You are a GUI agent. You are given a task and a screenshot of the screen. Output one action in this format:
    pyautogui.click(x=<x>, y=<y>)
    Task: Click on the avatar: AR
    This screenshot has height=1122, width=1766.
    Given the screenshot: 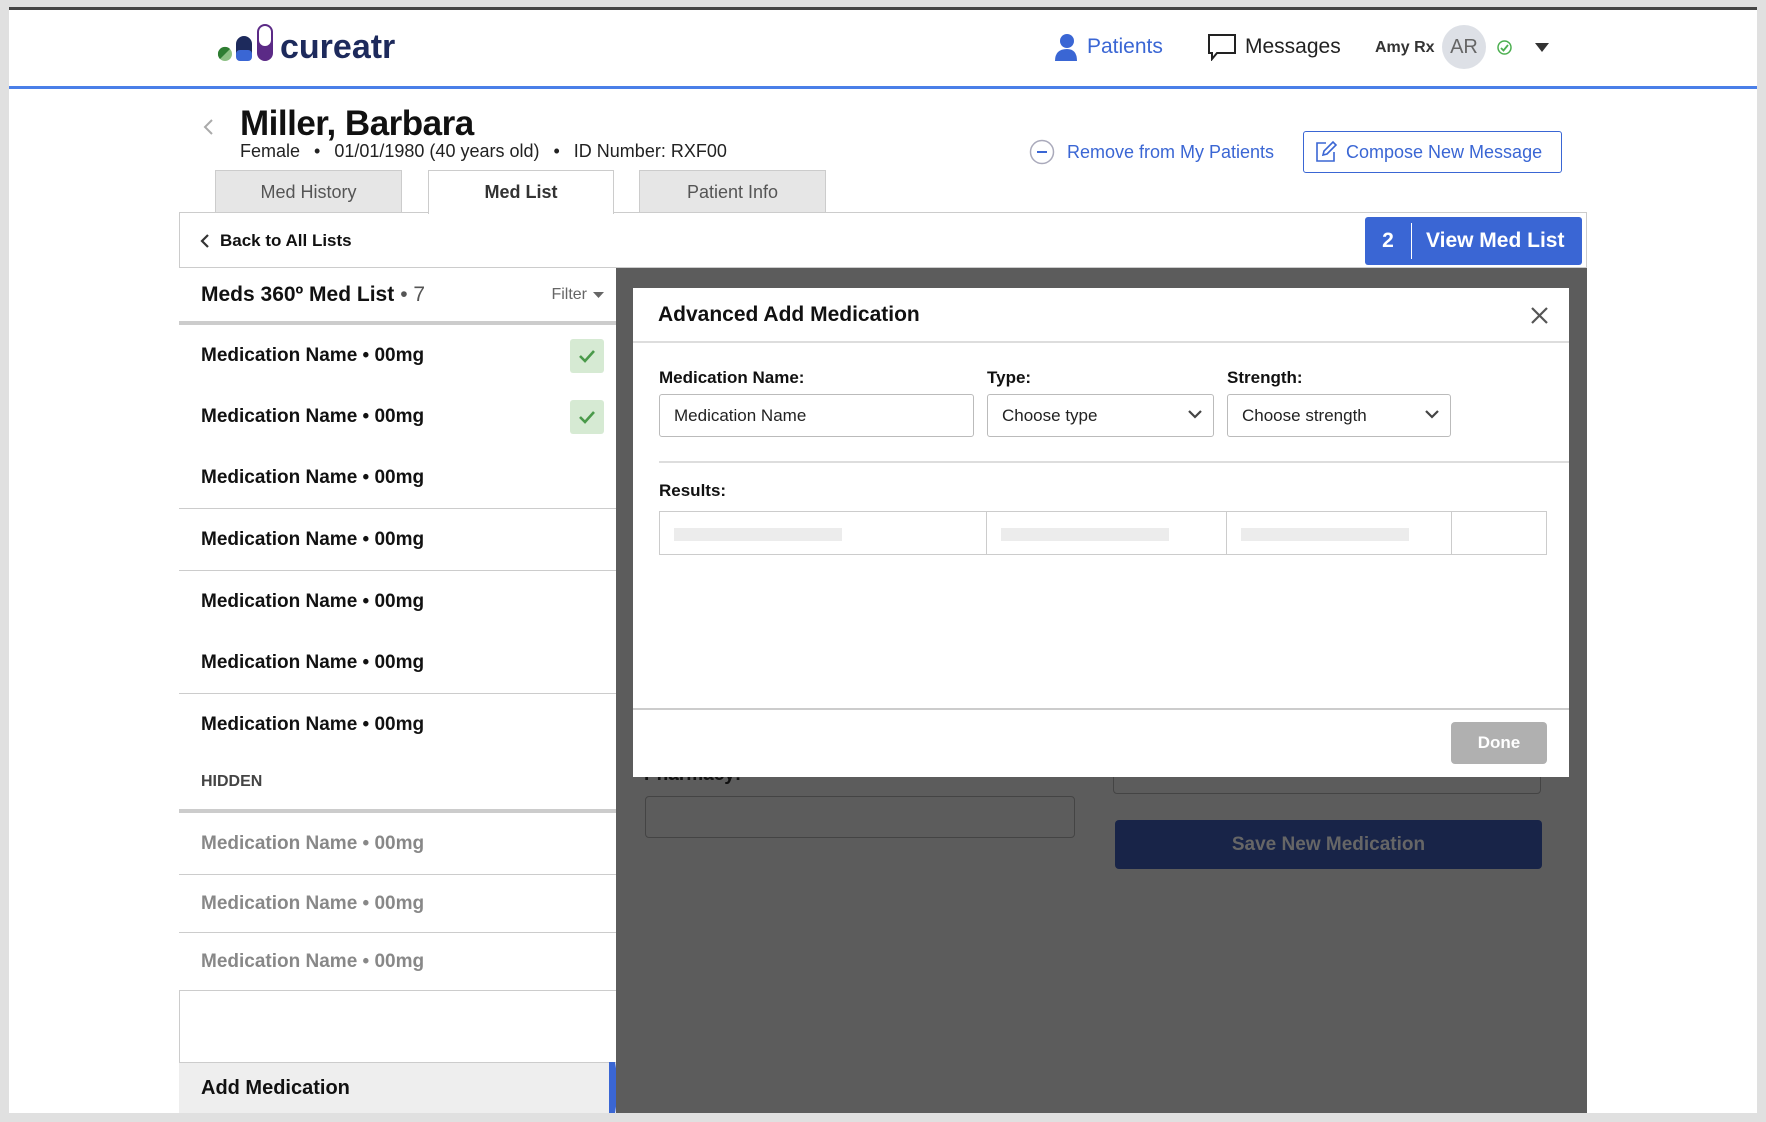 What is the action you would take?
    pyautogui.click(x=1464, y=47)
    